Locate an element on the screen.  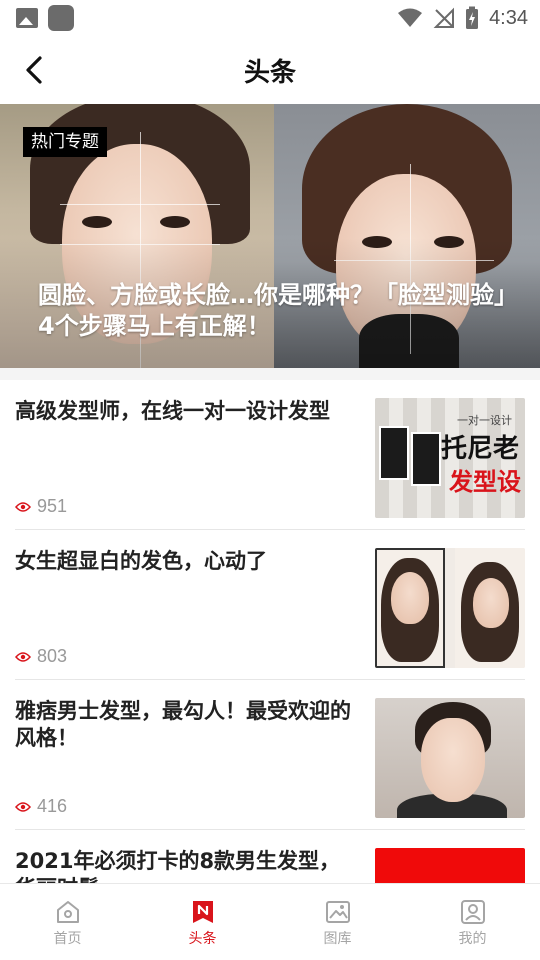
status-indicators: 4:34 is located at coordinates (462, 18).